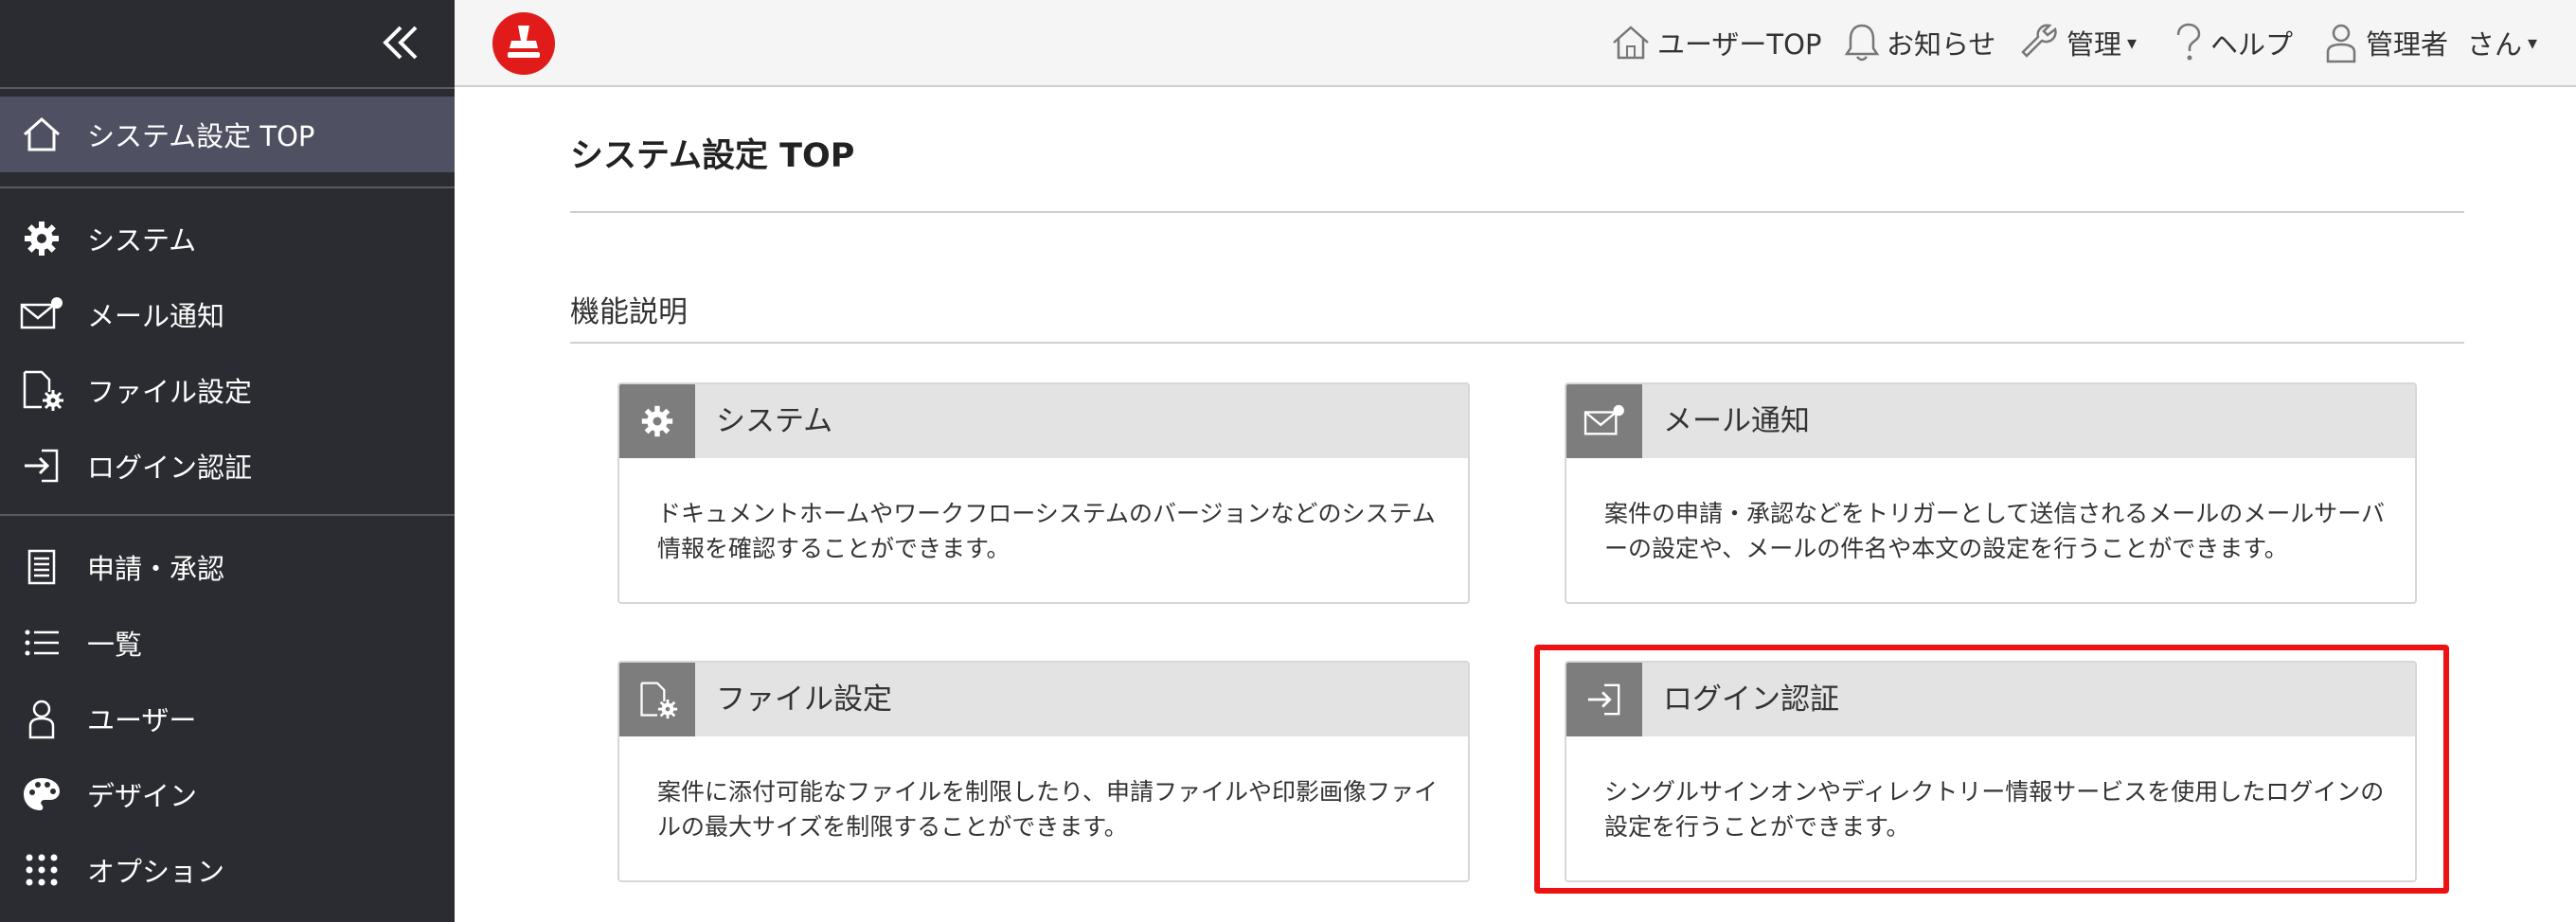  I want to click on bell-icon, so click(1862, 43).